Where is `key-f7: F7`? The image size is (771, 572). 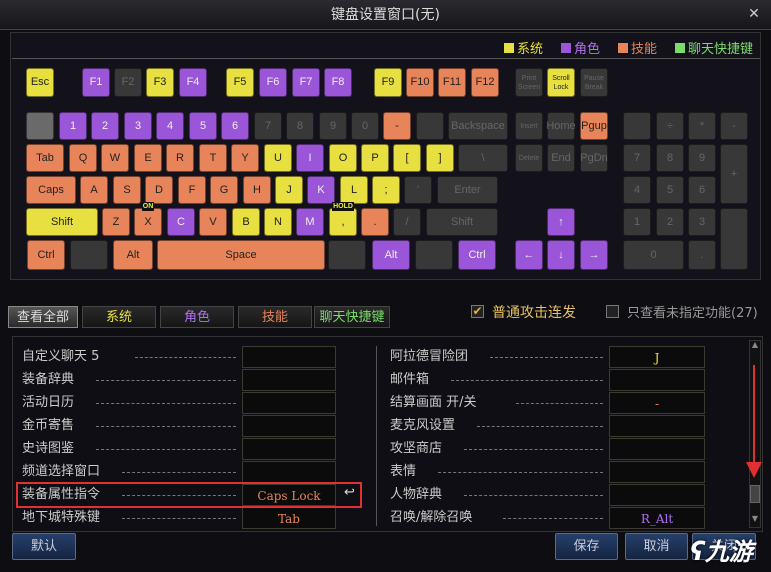
key-f7: F7 is located at coordinates (306, 82).